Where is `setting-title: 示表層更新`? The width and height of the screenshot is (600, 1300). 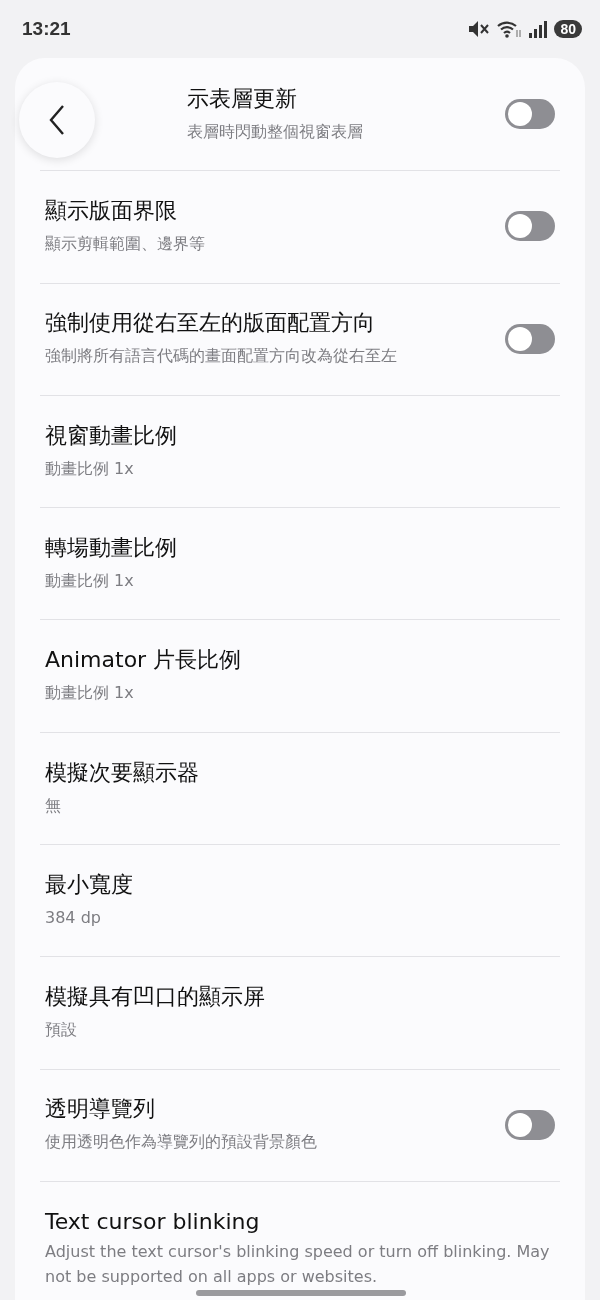 setting-title: 示表層更新 is located at coordinates (341, 98).